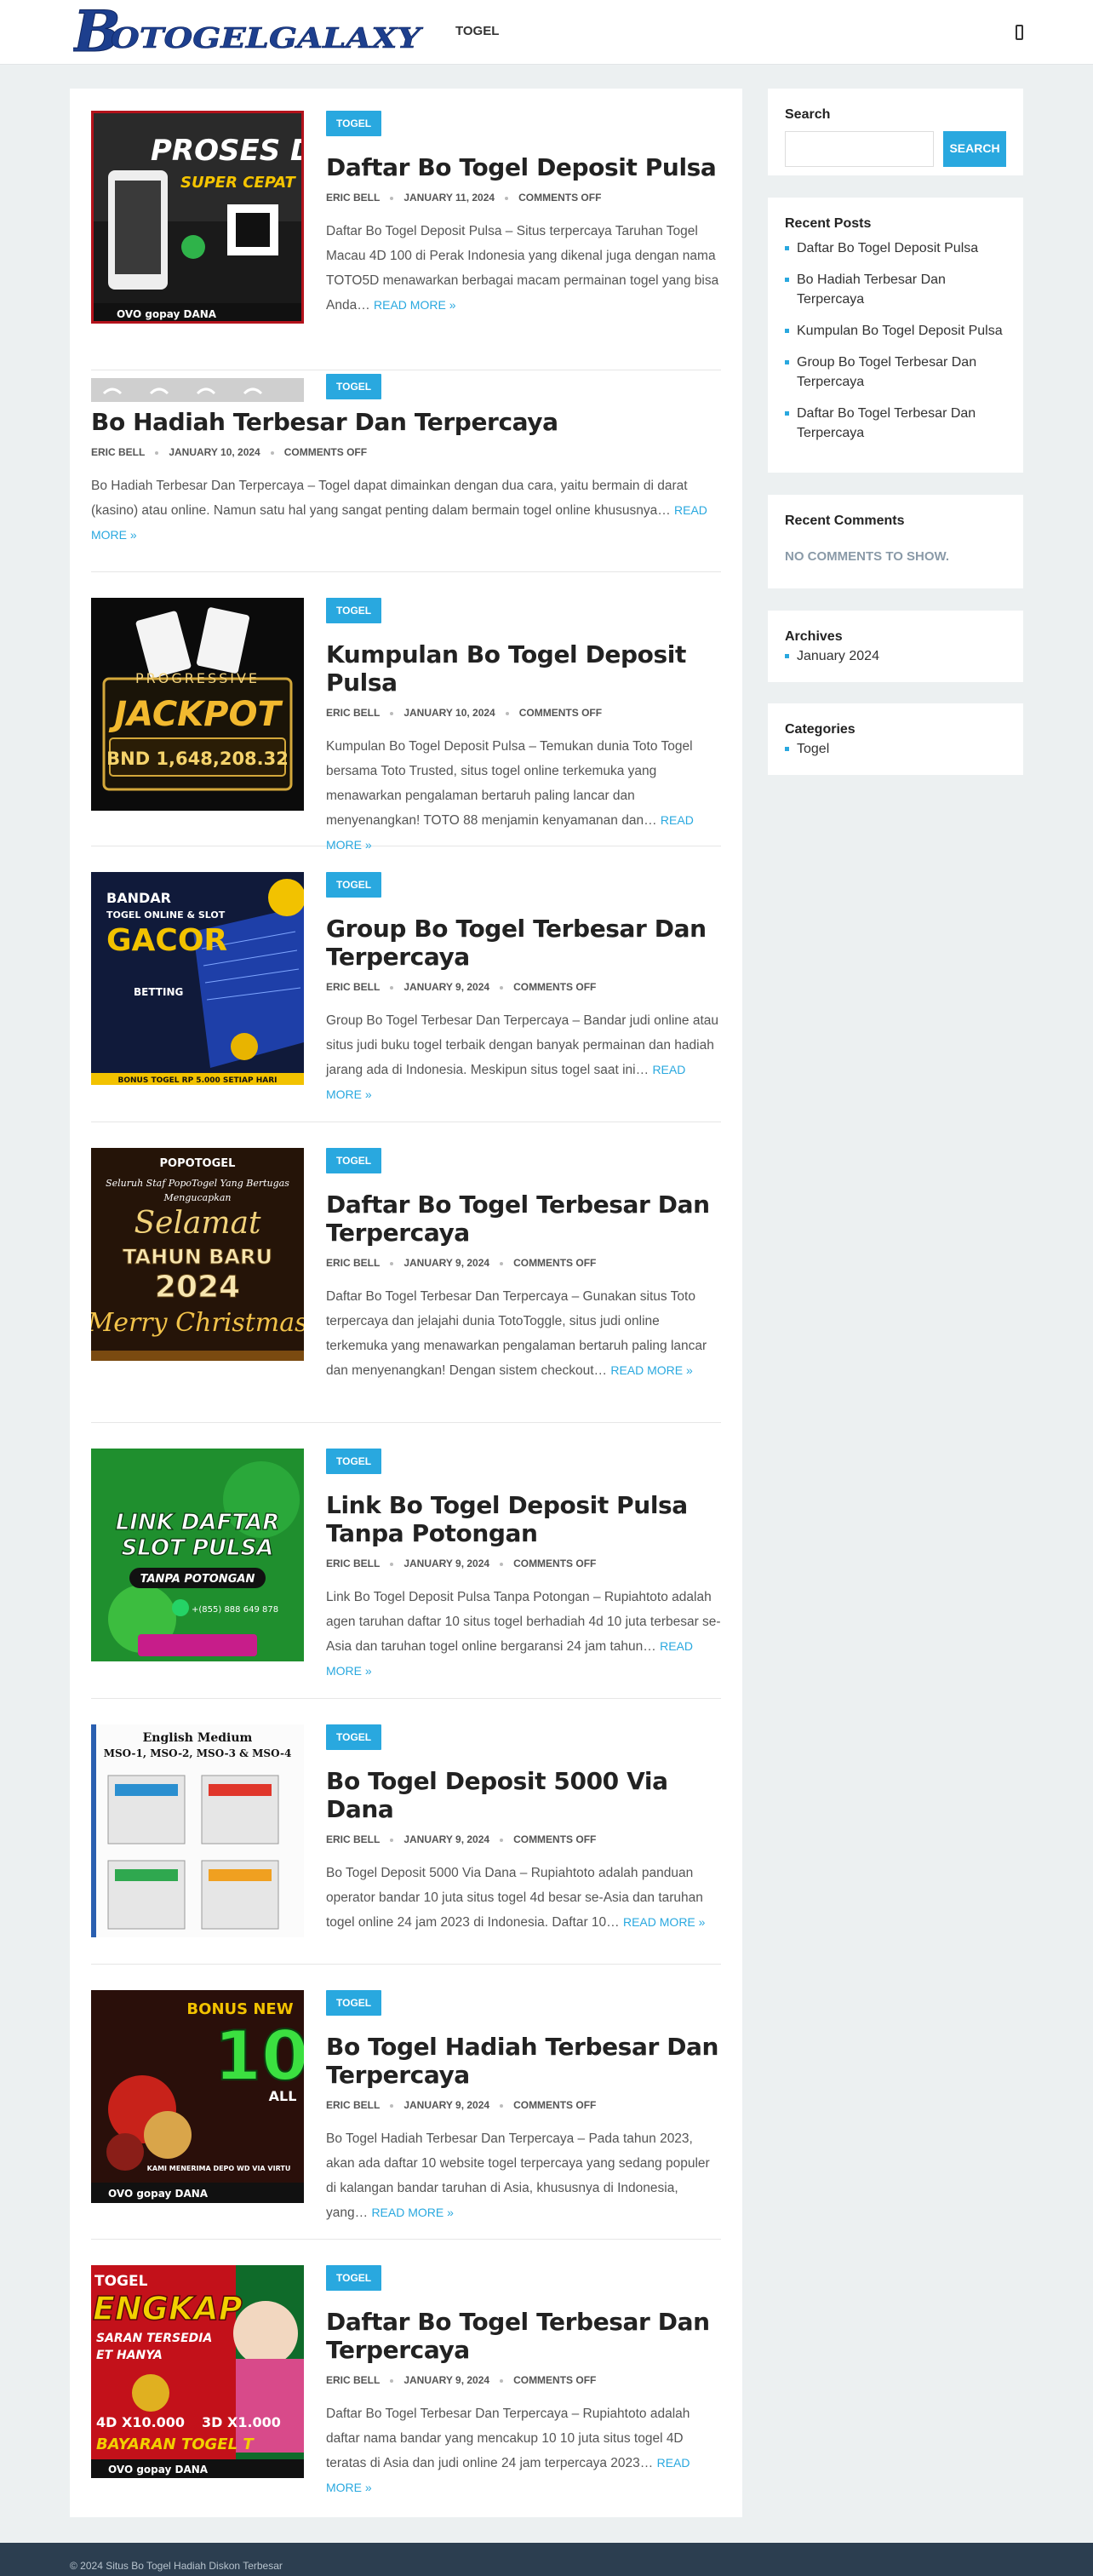 Image resolution: width=1093 pixels, height=2576 pixels. I want to click on mobile-menu-icon, so click(1019, 32).